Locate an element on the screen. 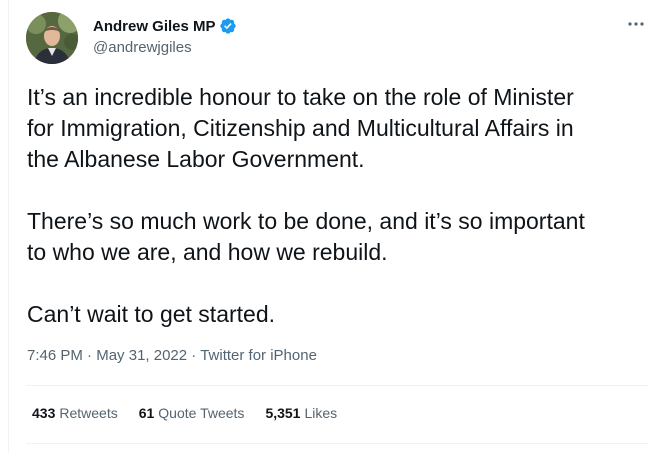 This screenshot has height=452, width=662. tweet-paragraph: Can’t wait to get started. is located at coordinates (339, 314).